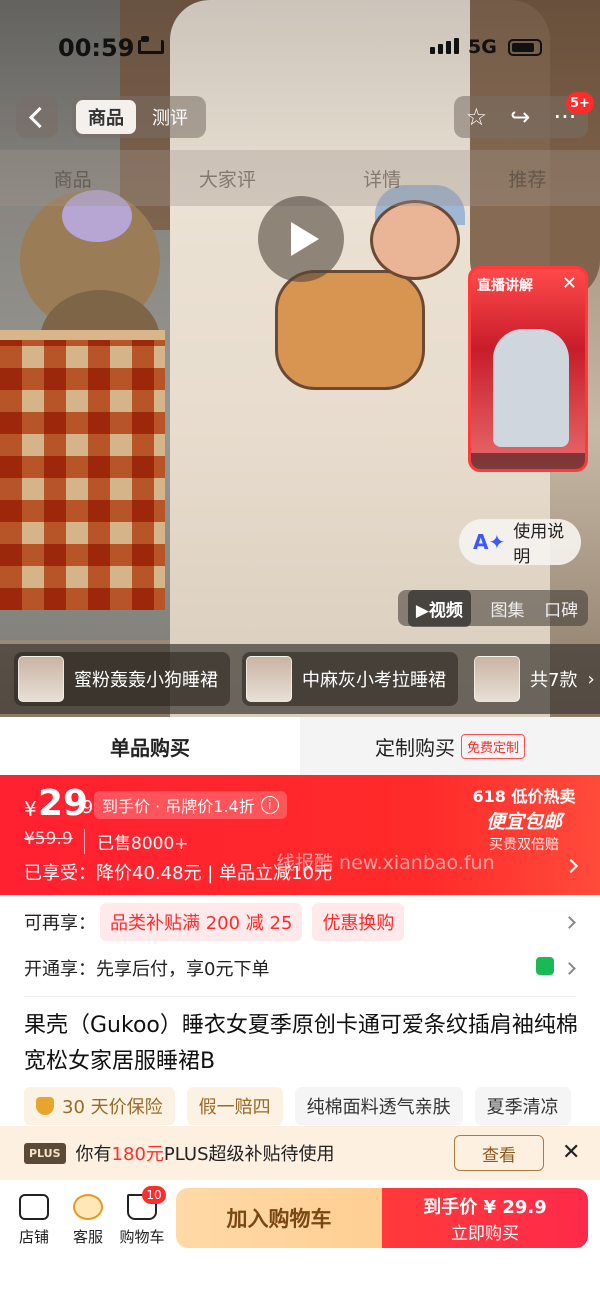  What do you see at coordinates (385, 863) in the screenshot?
I see `watermark: 线报酷 new.xianbao.fun` at bounding box center [385, 863].